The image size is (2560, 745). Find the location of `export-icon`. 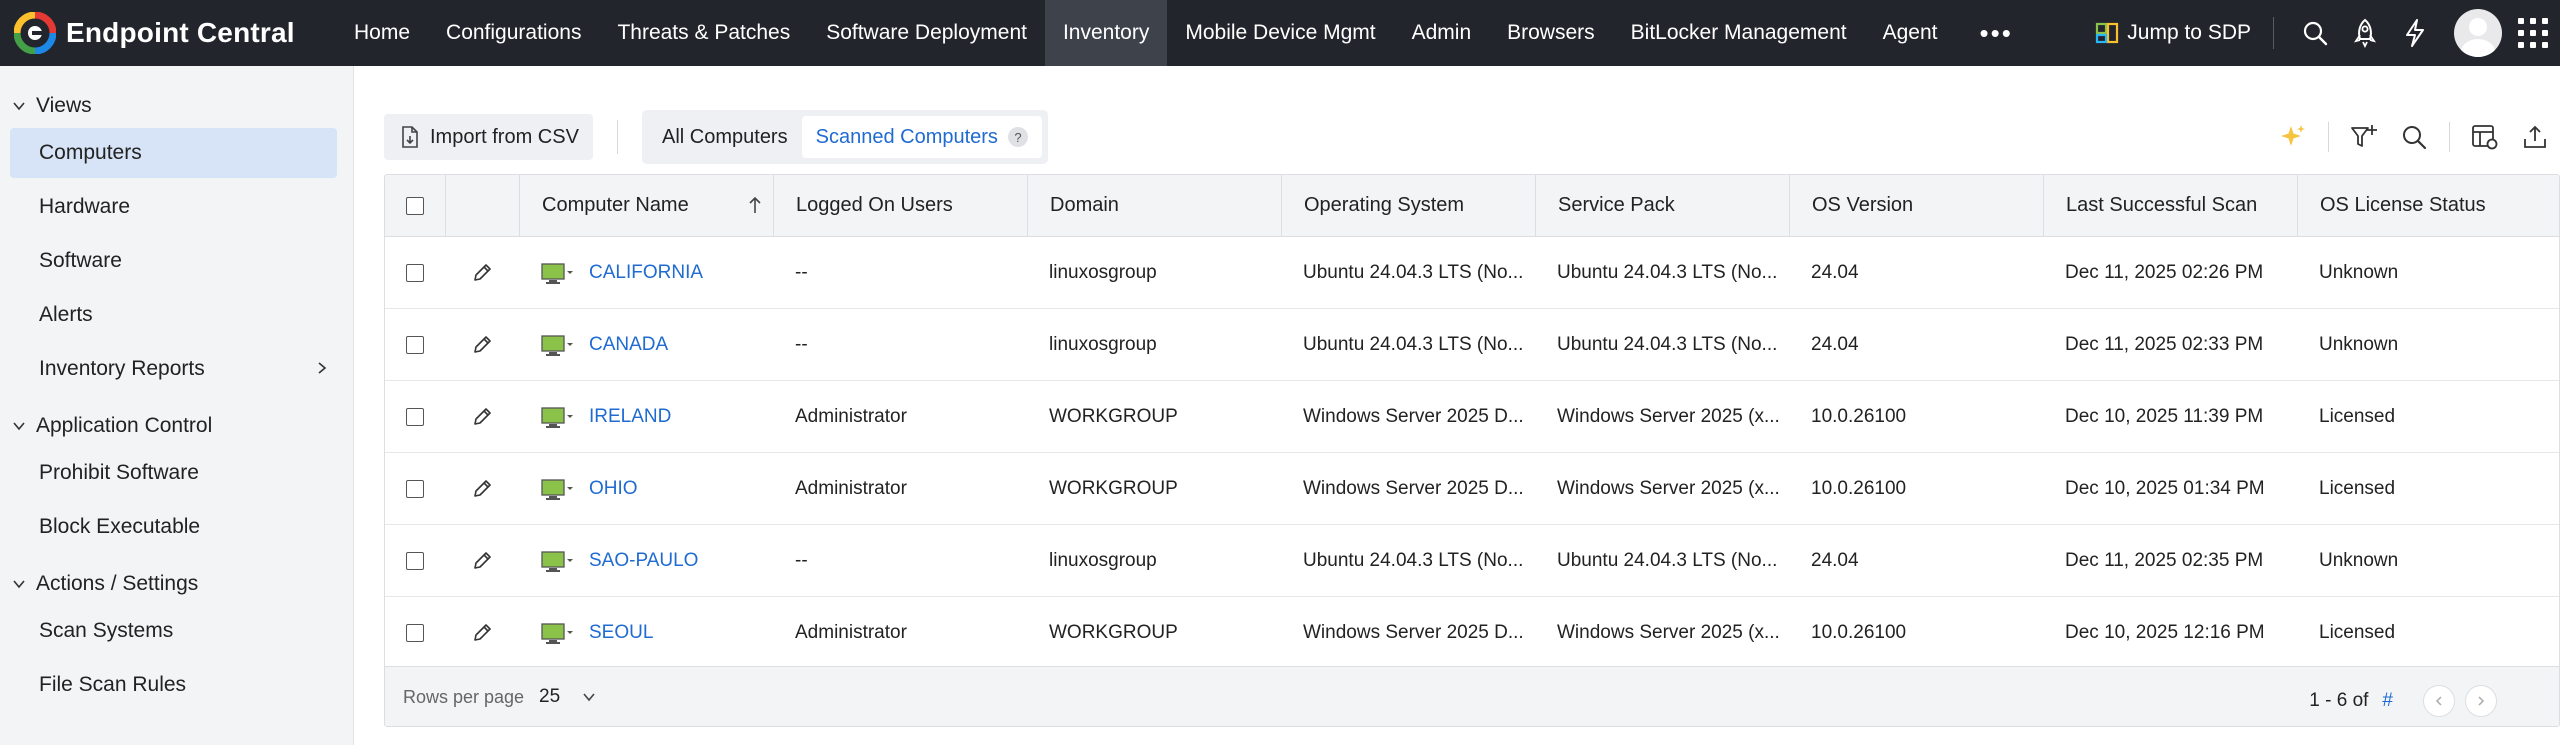

export-icon is located at coordinates (2535, 137).